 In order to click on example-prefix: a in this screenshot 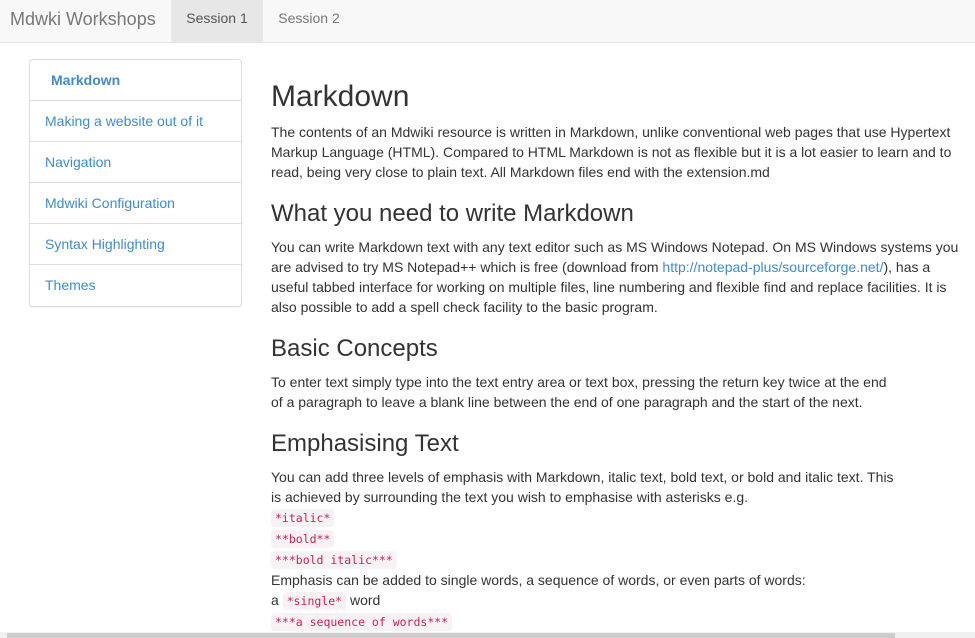, I will do `click(275, 600)`.